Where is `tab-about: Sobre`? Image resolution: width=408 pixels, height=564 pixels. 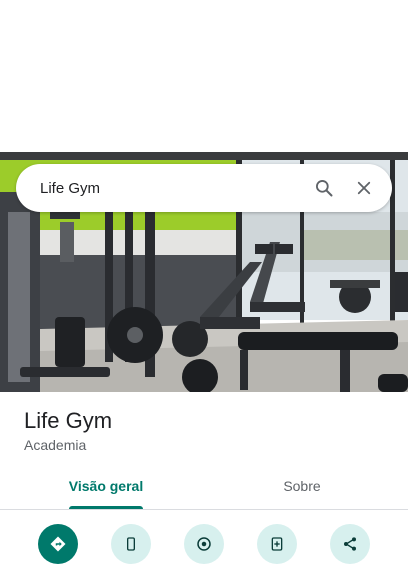
tab-about: Sobre is located at coordinates (302, 486).